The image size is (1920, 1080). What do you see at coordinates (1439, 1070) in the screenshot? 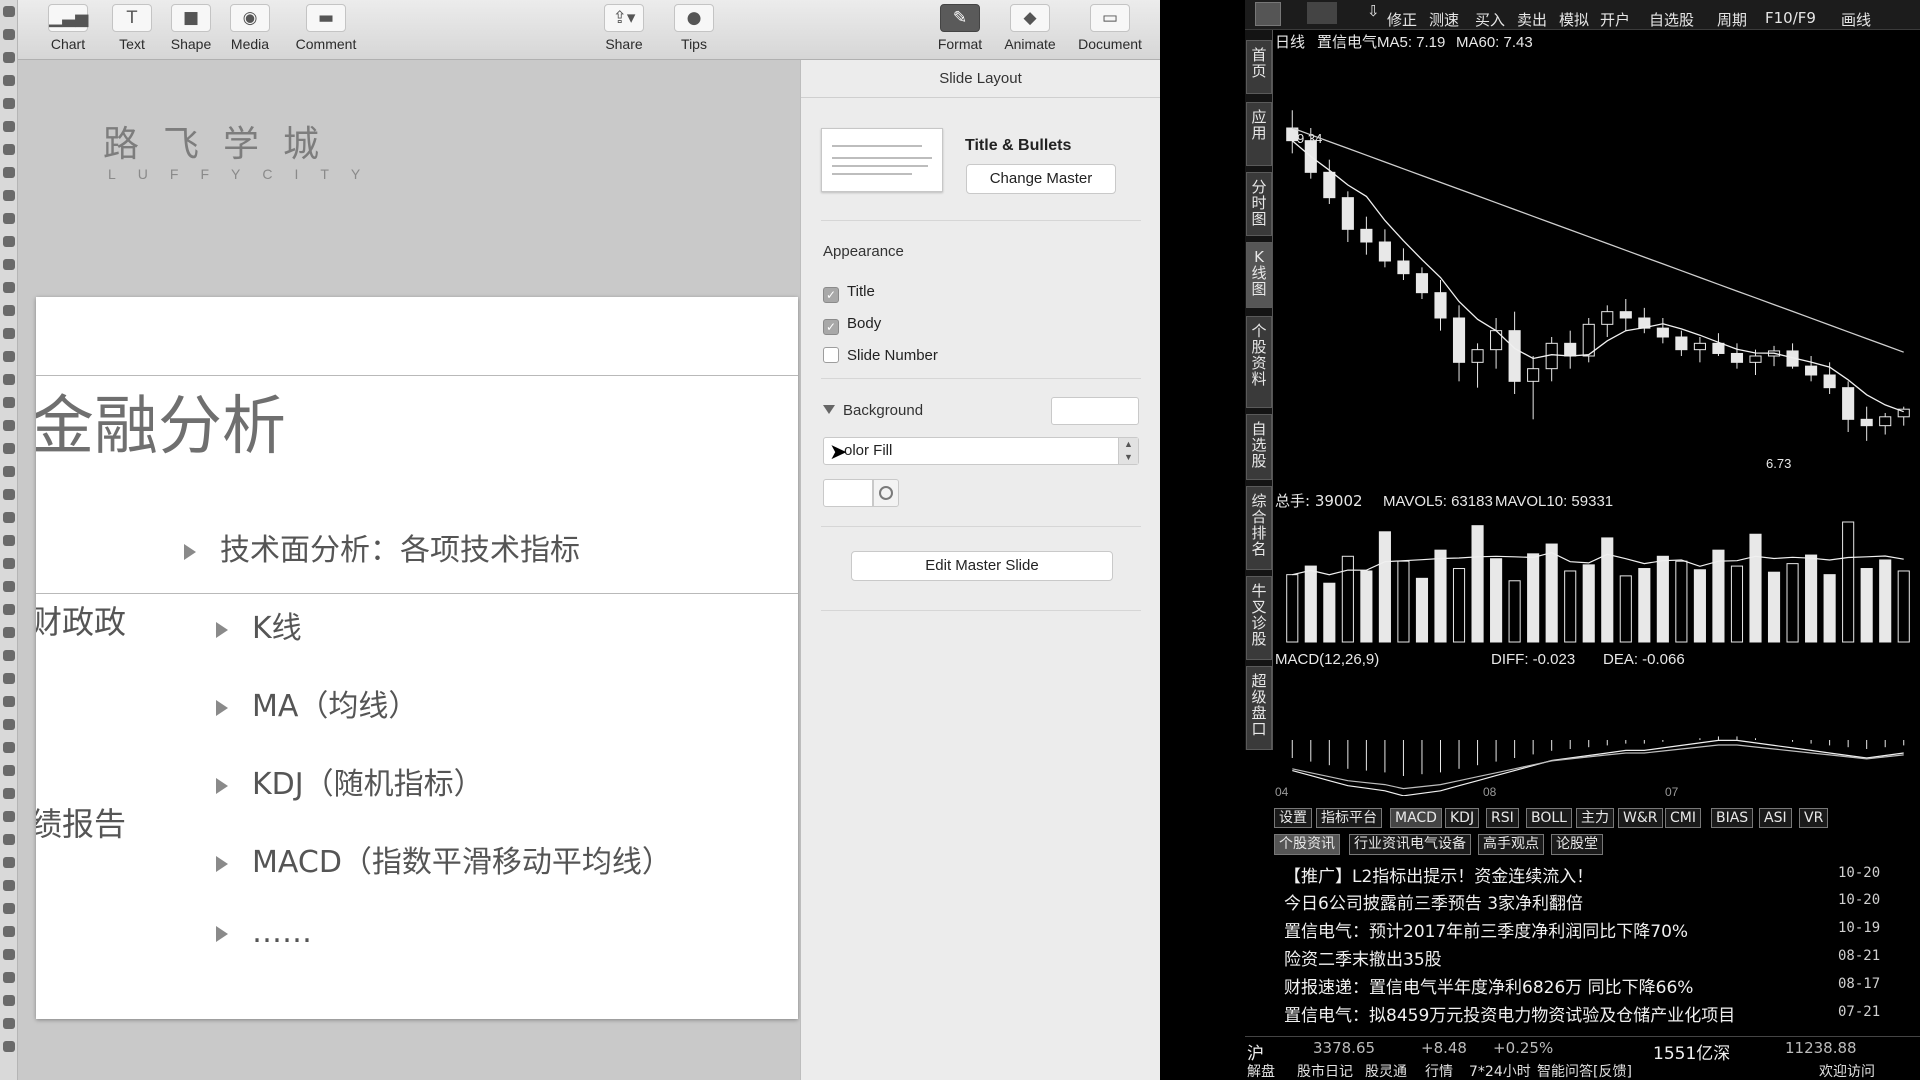
I see `bottom-link: 行情` at bounding box center [1439, 1070].